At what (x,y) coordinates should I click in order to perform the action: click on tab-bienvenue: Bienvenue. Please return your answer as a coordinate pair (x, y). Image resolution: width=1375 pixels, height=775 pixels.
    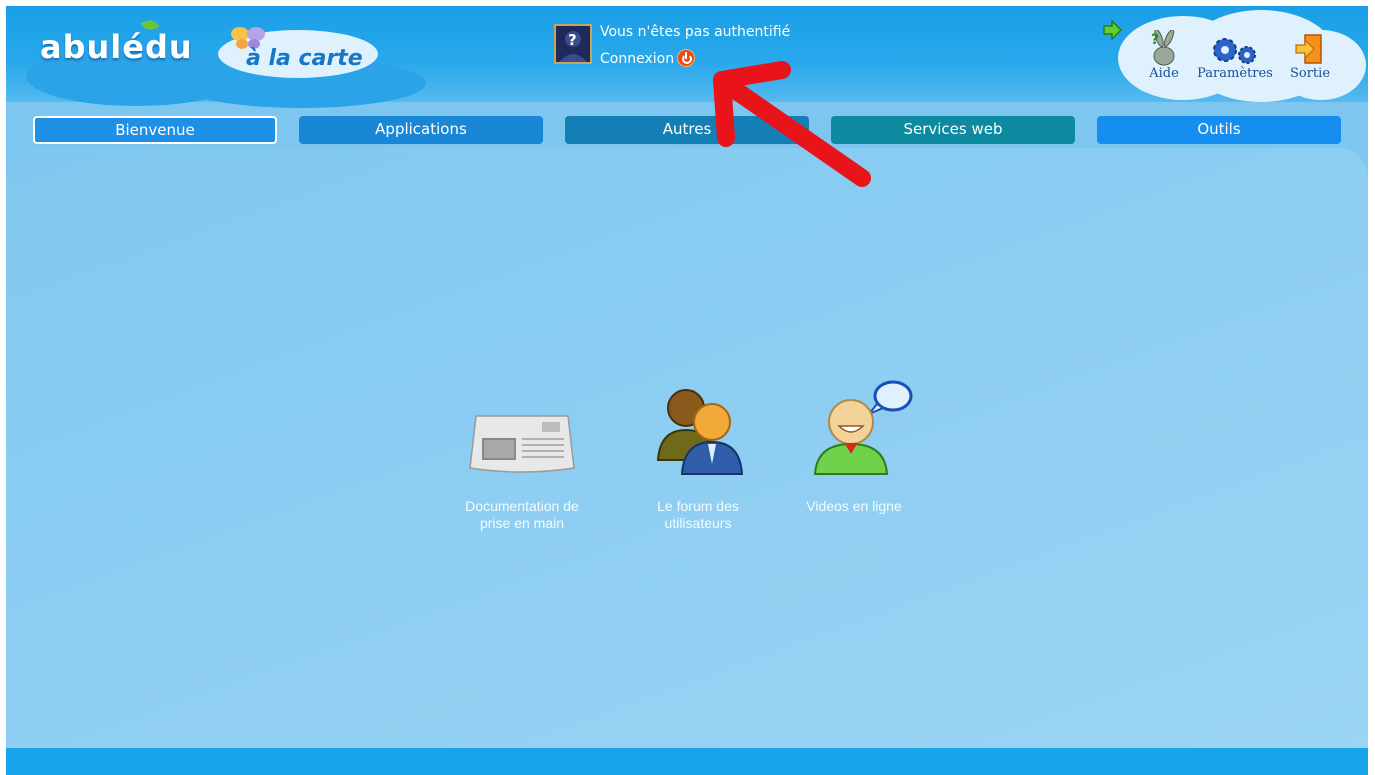
    Looking at the image, I should click on (155, 130).